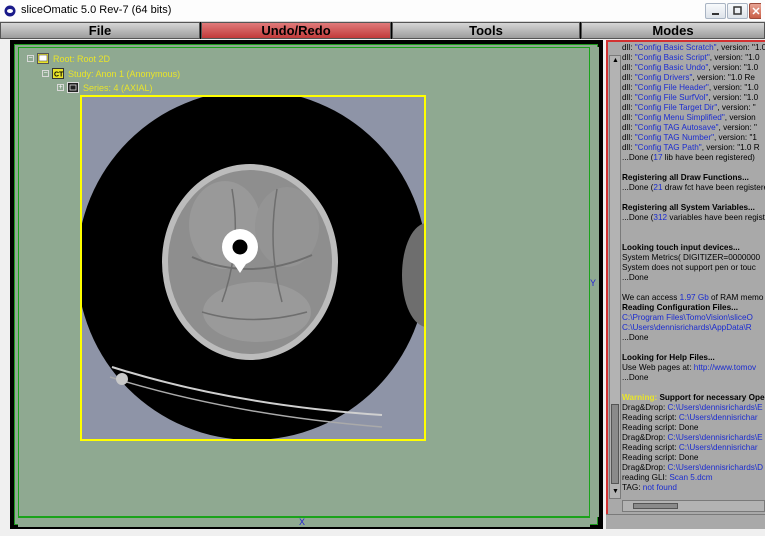  Describe the element at coordinates (124, 73) in the screenshot. I see `tree-study-label: Study: Anon 1 (Anonymous)` at that location.